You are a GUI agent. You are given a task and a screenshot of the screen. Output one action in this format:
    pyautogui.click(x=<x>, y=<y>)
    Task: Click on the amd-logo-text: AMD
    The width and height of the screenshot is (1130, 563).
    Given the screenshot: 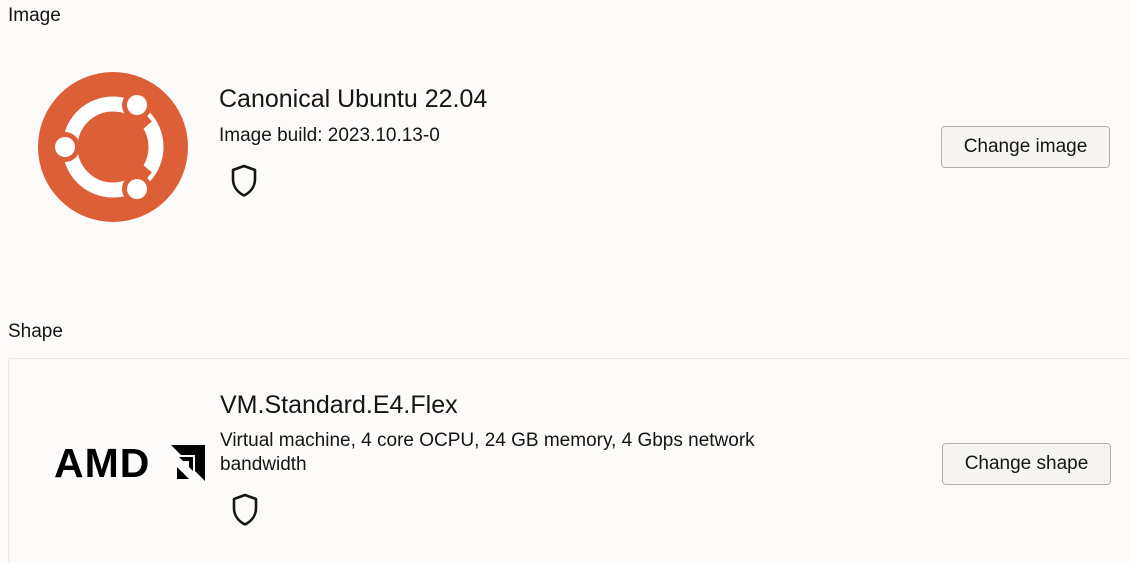 What is the action you would take?
    pyautogui.click(x=102, y=463)
    